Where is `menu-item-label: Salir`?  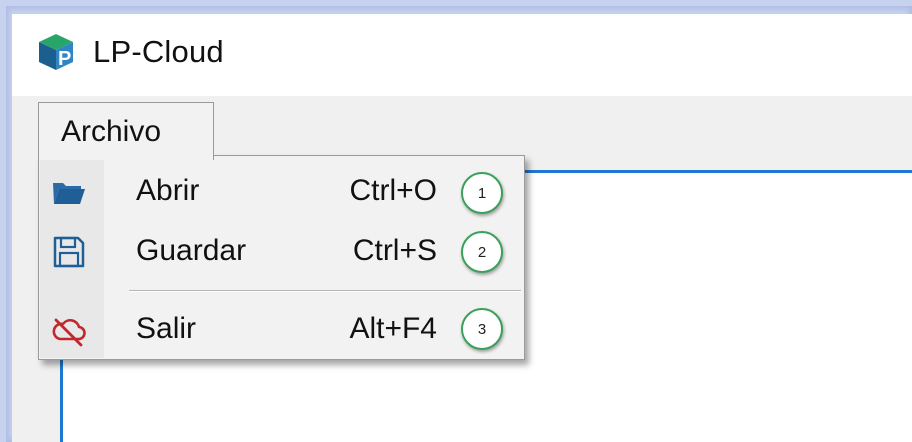 menu-item-label: Salir is located at coordinates (166, 328).